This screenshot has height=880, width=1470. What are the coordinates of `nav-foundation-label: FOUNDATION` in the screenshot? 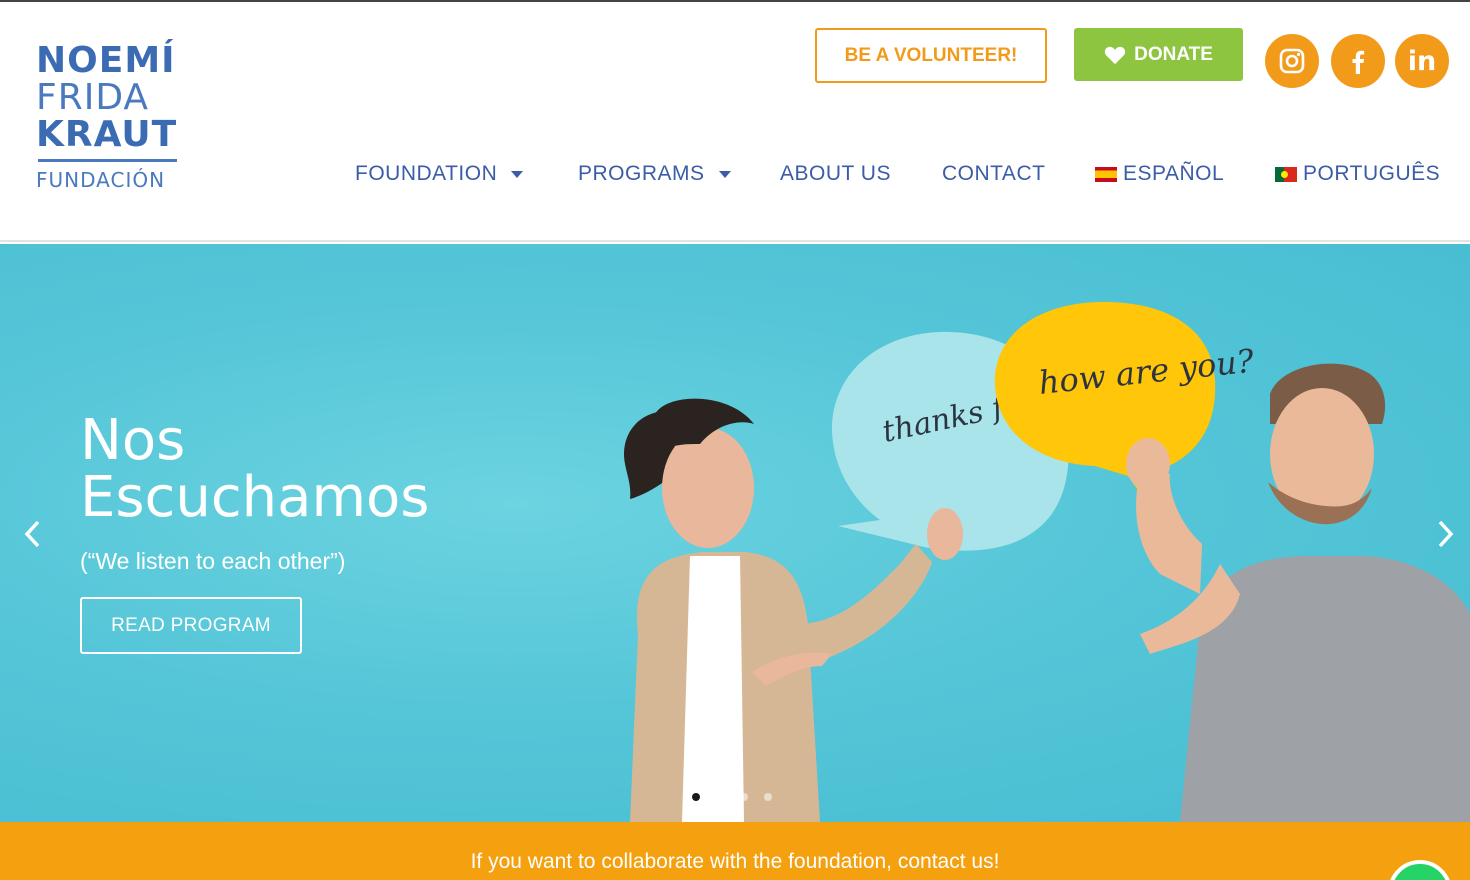 It's located at (426, 173).